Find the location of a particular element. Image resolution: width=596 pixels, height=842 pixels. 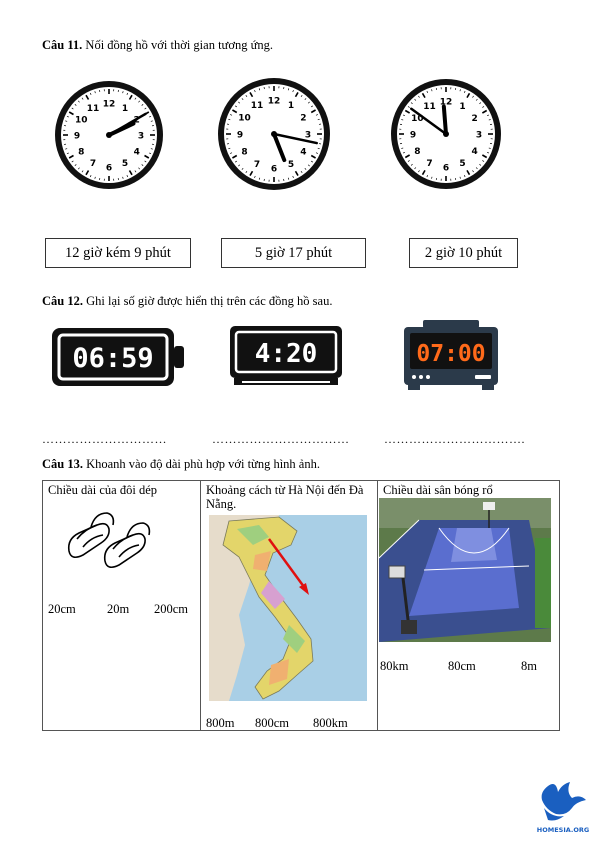

clock-base-line is located at coordinates (286, 382).